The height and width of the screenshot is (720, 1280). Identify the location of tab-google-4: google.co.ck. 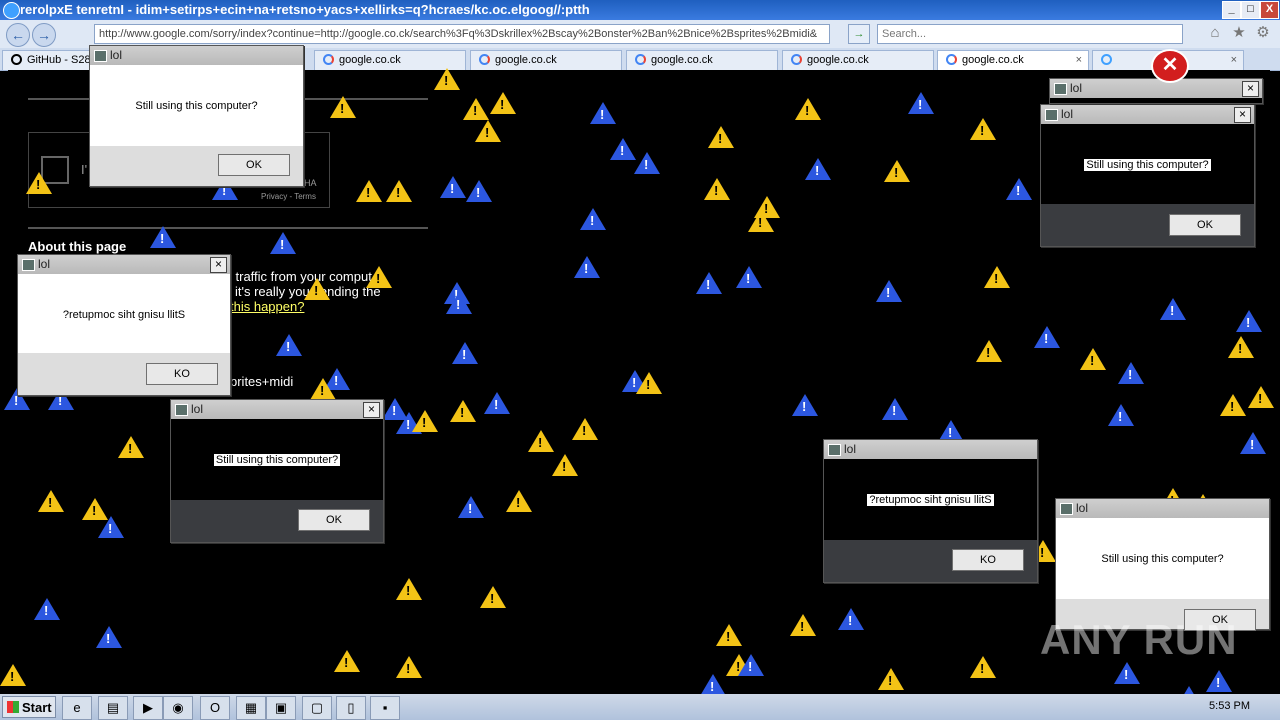
(858, 60).